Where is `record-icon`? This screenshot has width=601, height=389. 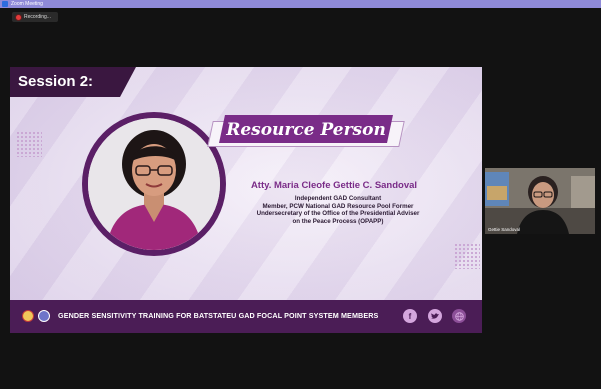
record-icon is located at coordinates (18, 17).